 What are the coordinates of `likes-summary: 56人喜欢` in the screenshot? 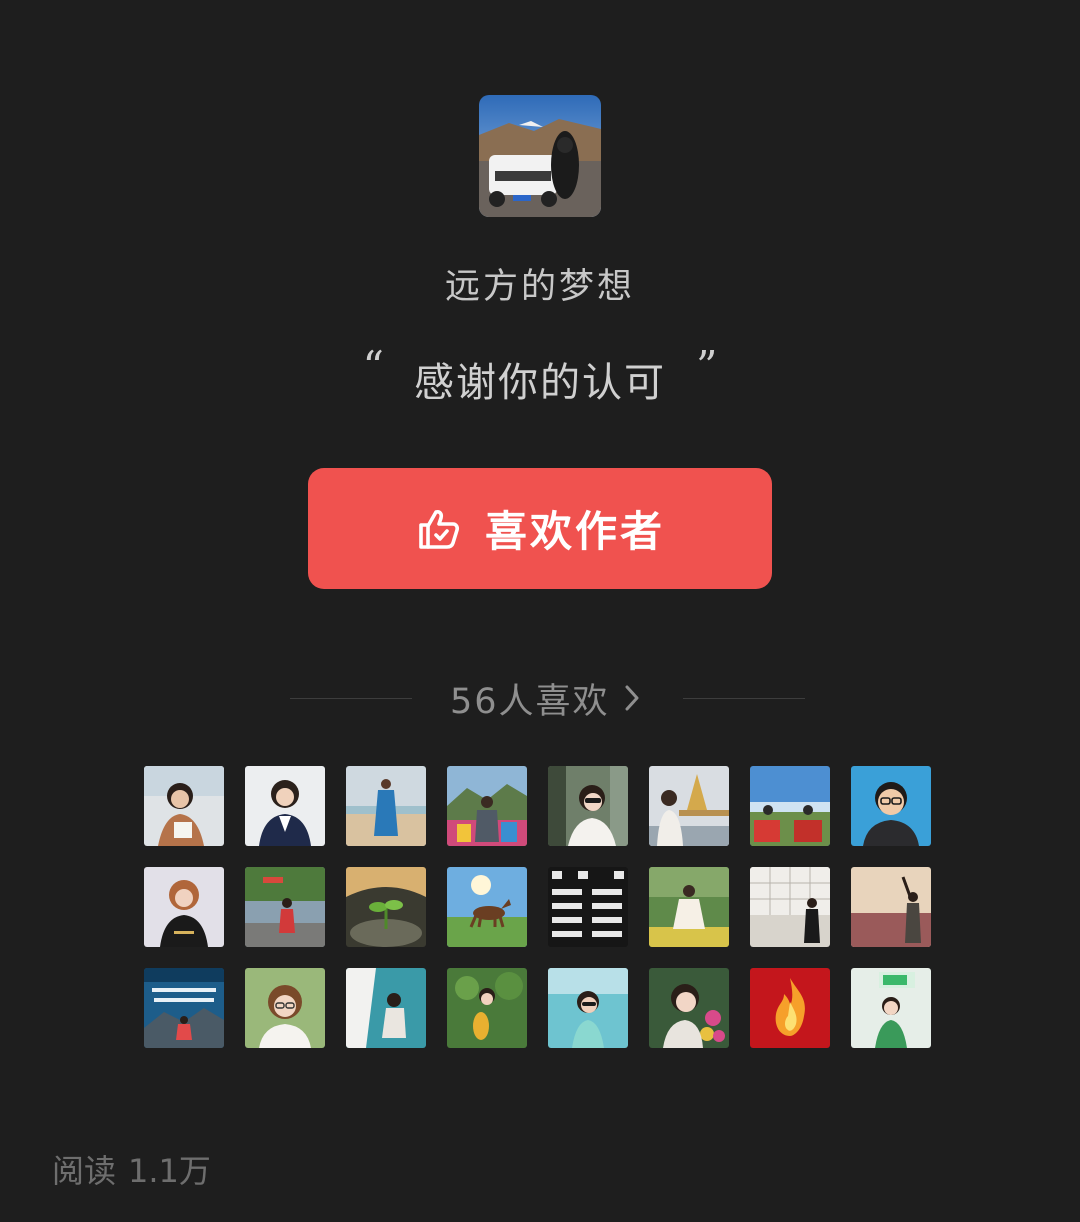 It's located at (547, 698).